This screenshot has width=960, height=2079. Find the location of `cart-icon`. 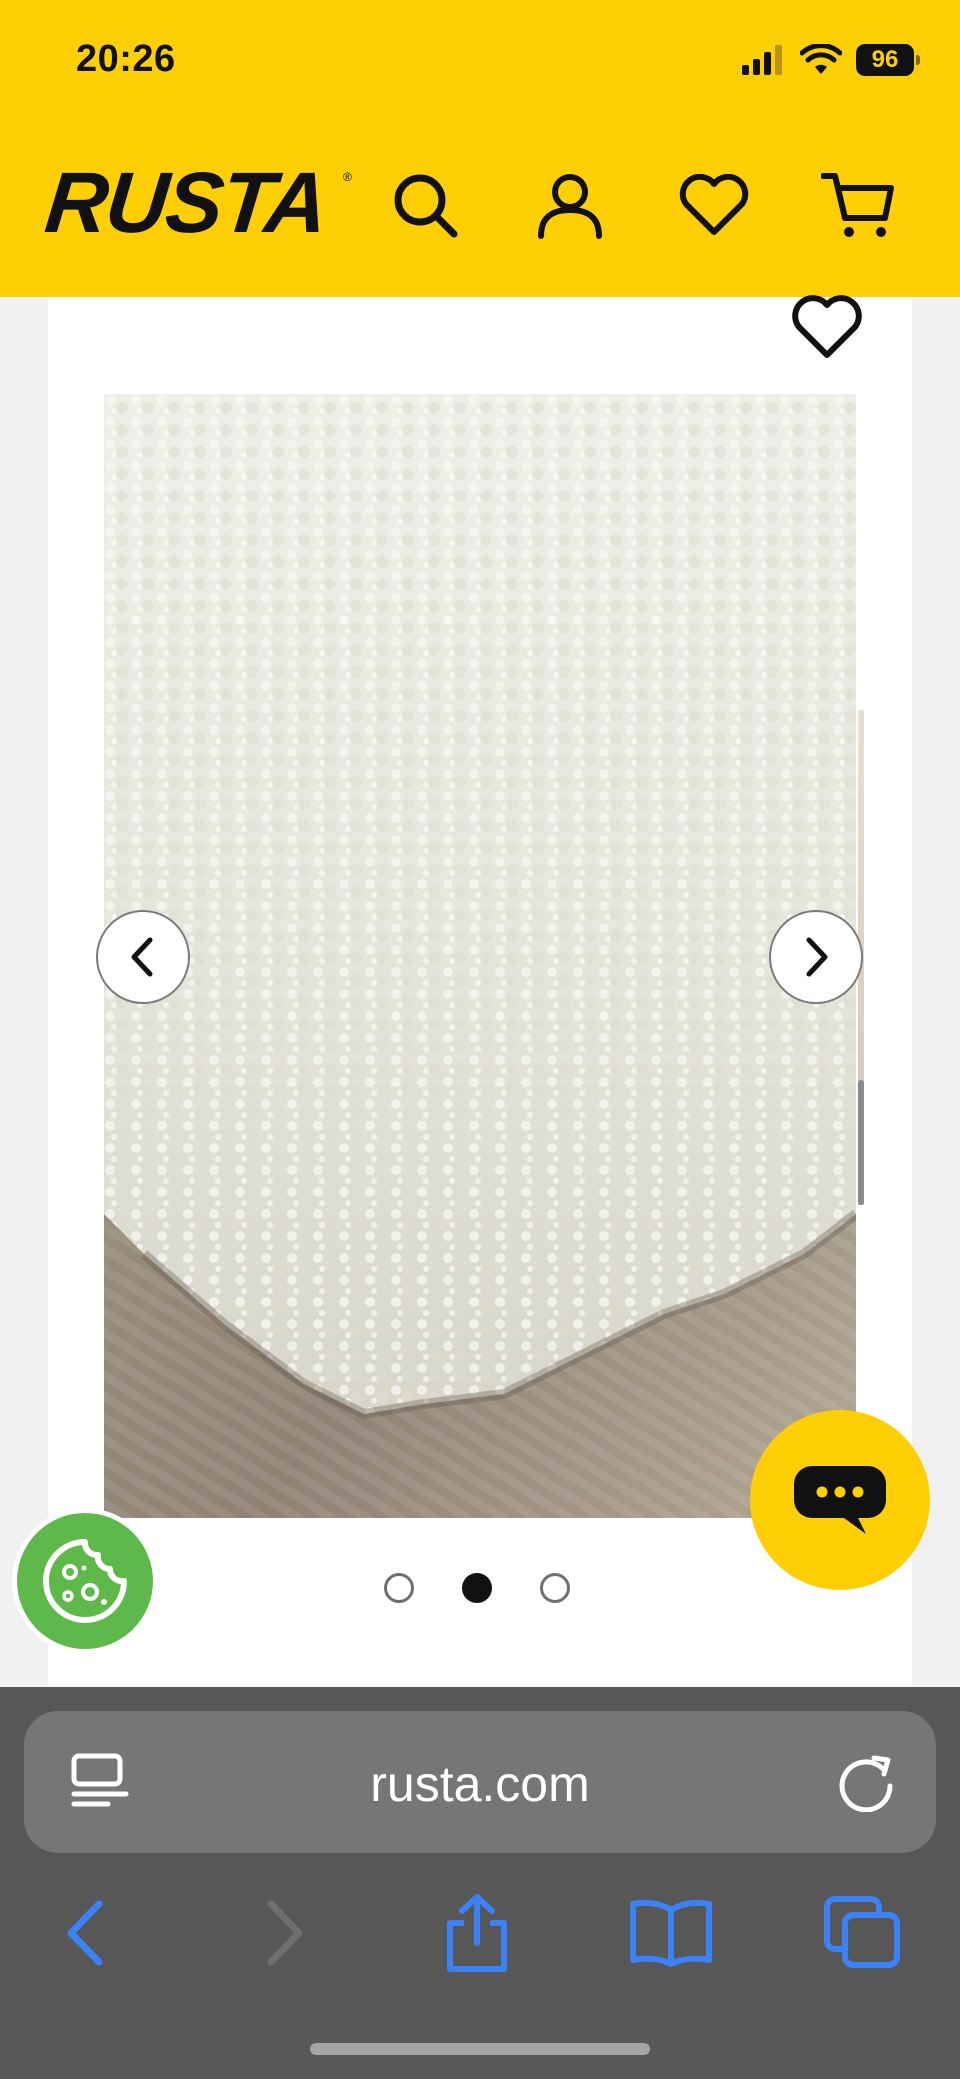

cart-icon is located at coordinates (857, 205).